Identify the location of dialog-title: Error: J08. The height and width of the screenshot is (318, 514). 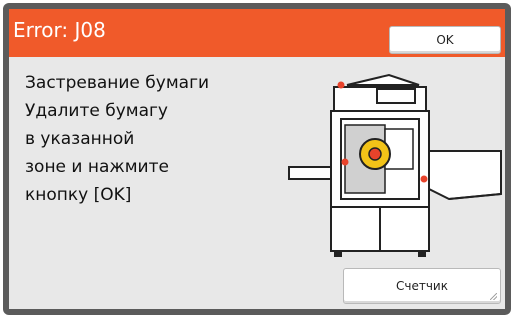
(59, 30).